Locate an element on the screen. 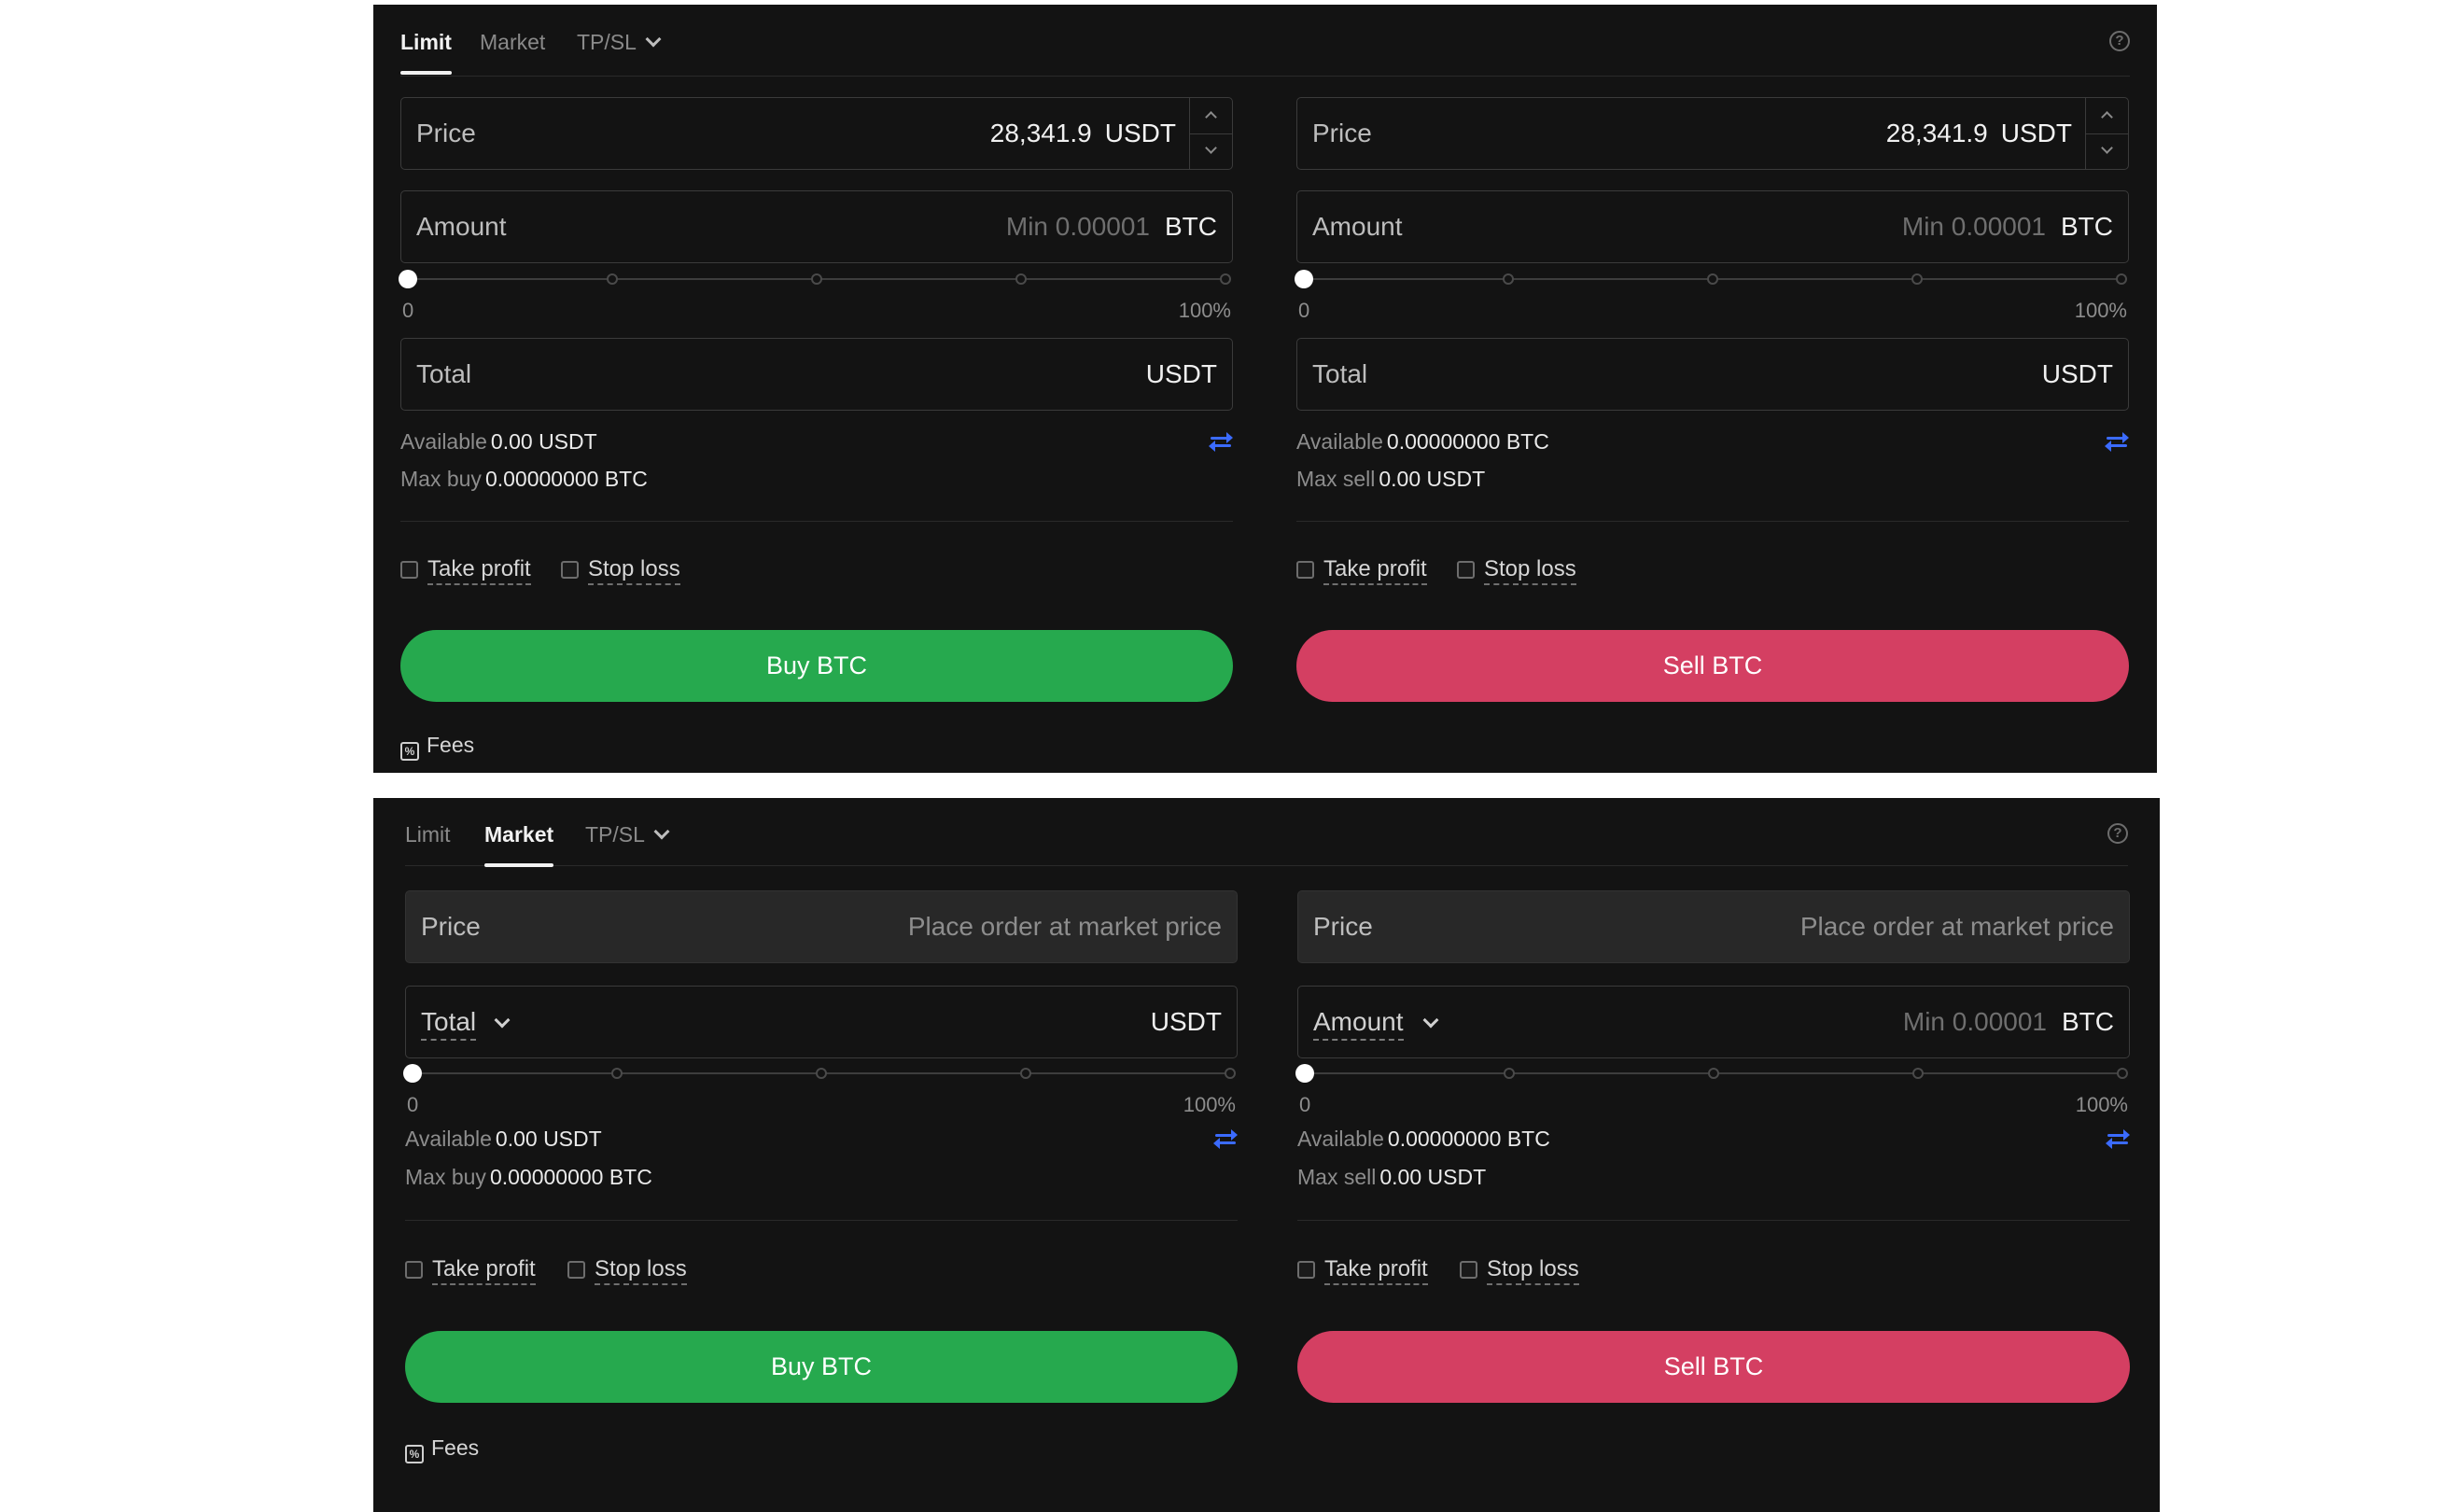  total-mode-dropdown: Total is located at coordinates (449, 1024).